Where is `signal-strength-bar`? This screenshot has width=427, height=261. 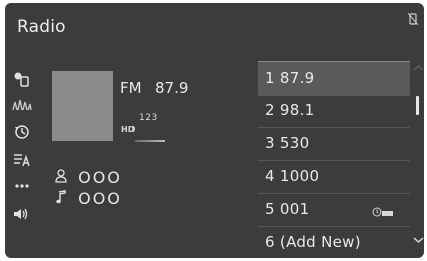 signal-strength-bar is located at coordinates (150, 141).